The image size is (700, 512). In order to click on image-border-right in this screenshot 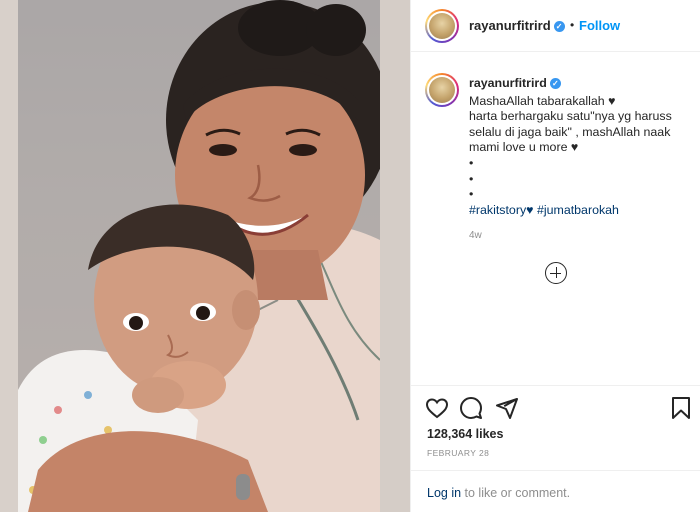, I will do `click(395, 256)`.